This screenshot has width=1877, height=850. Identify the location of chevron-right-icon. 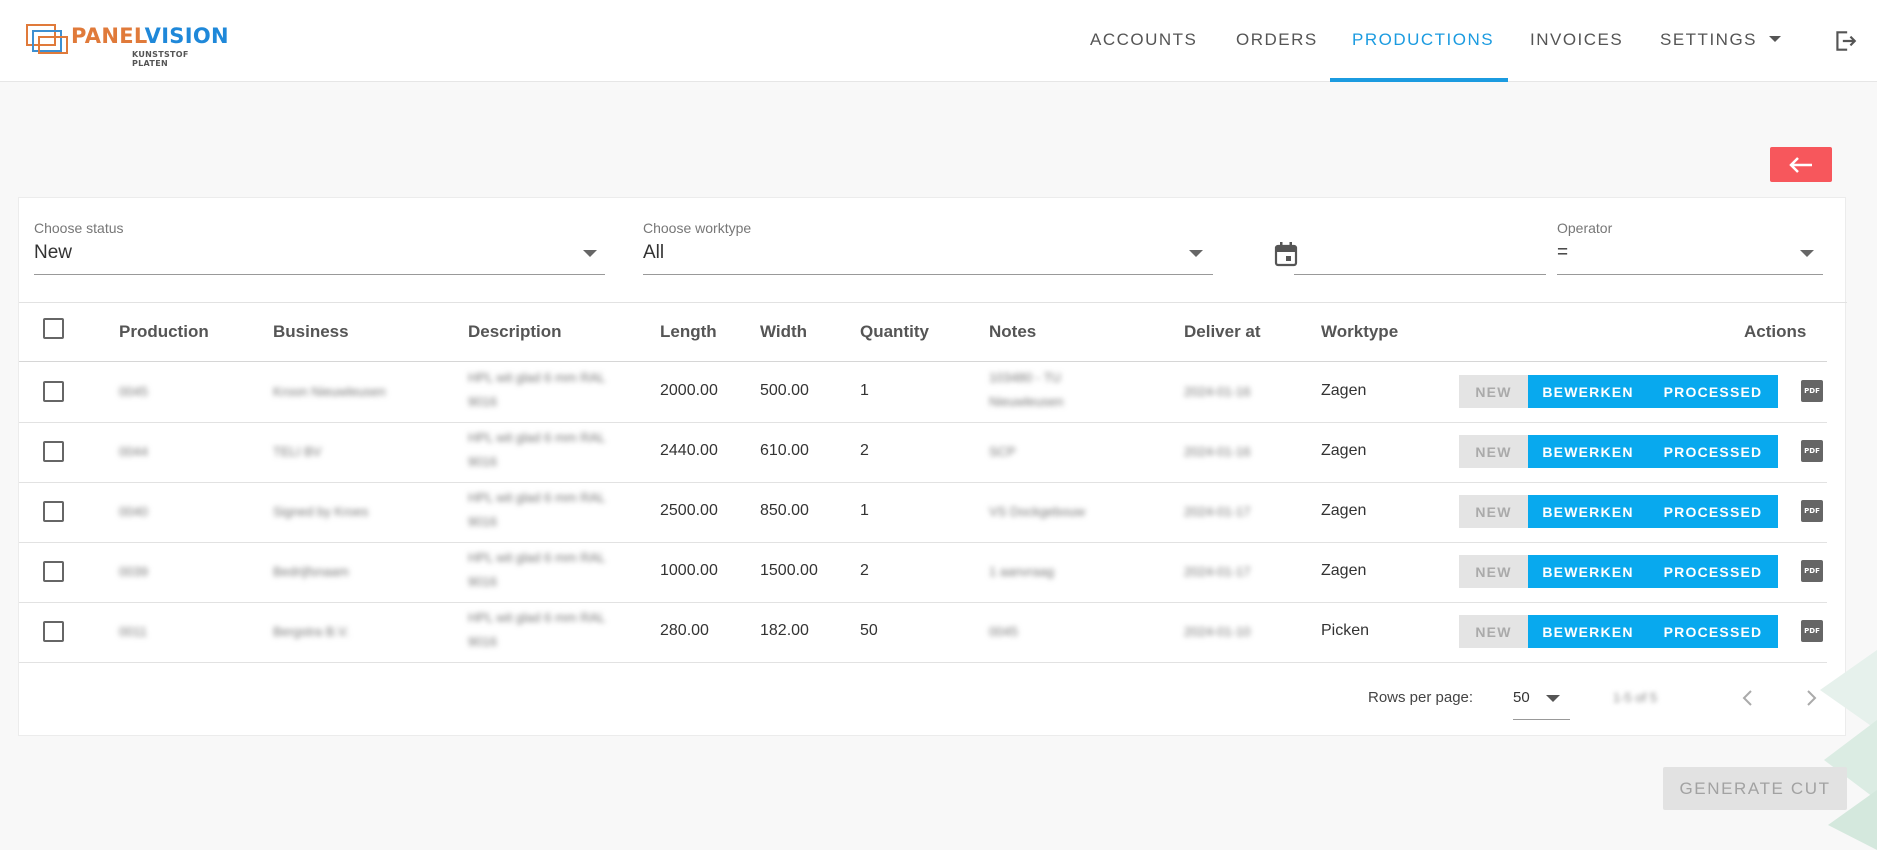
(1811, 698).